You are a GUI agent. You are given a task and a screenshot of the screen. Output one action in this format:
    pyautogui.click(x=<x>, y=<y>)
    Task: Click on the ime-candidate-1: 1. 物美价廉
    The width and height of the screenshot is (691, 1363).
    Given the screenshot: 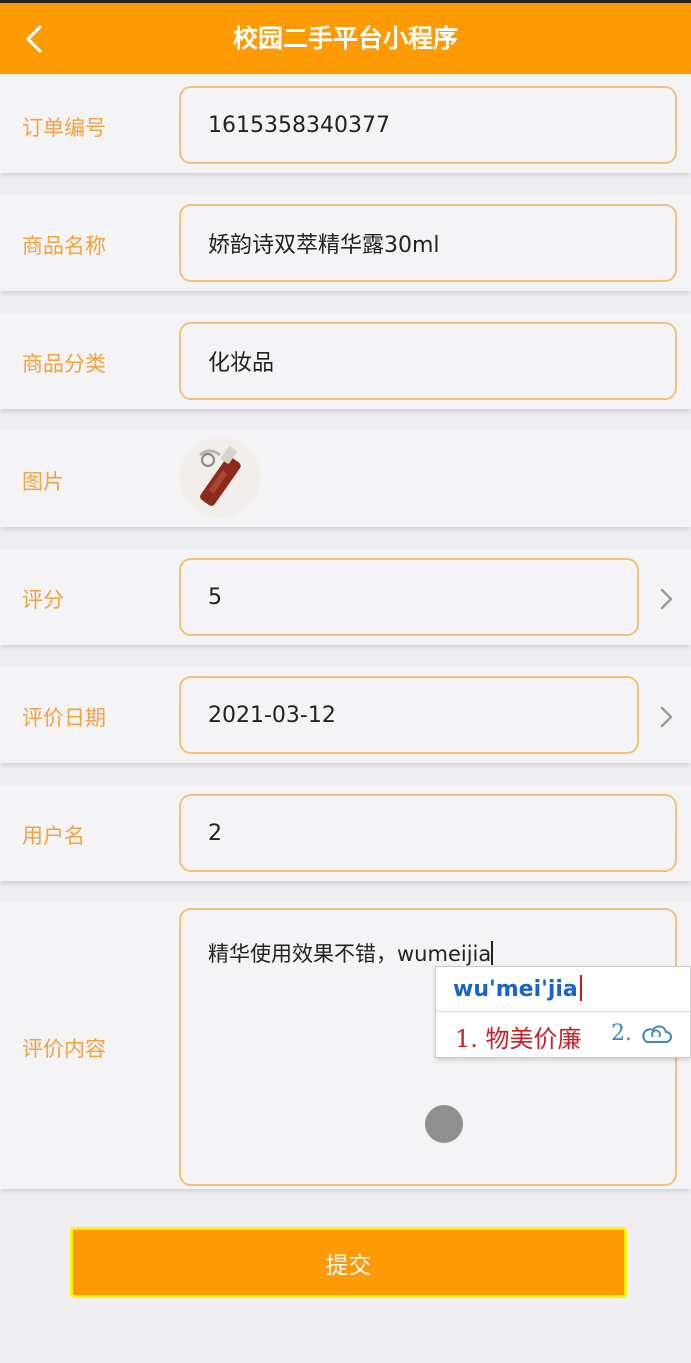 What is the action you would take?
    pyautogui.click(x=518, y=1036)
    